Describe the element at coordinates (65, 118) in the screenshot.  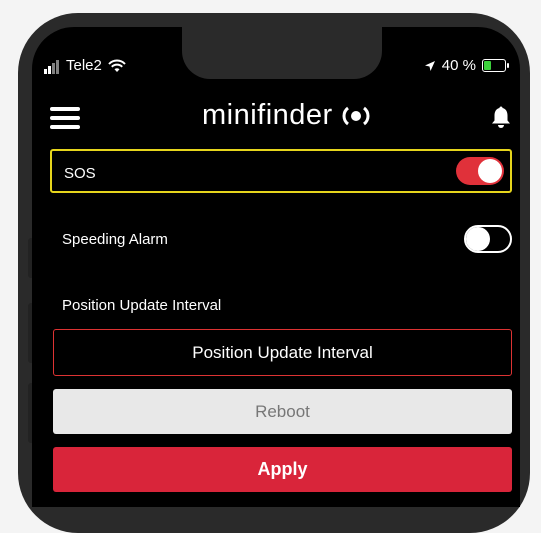
I see `menu-icon` at that location.